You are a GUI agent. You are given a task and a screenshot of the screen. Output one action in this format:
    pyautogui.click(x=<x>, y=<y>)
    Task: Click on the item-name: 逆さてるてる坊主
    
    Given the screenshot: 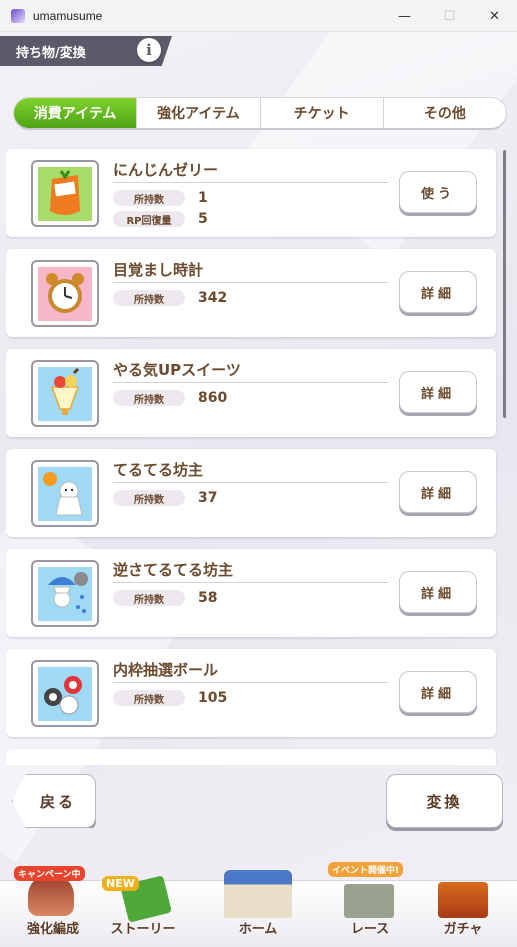 What is the action you would take?
    pyautogui.click(x=173, y=570)
    